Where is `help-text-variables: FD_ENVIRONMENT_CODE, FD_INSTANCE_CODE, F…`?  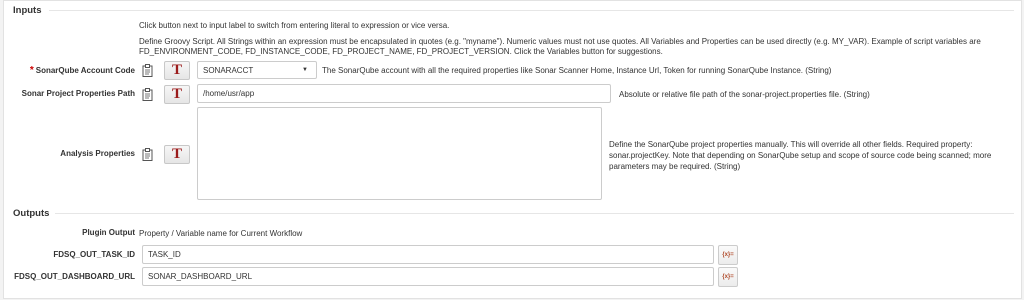 help-text-variables: FD_ENVIRONMENT_CODE, FD_INSTANCE_CODE, F… is located at coordinates (401, 51).